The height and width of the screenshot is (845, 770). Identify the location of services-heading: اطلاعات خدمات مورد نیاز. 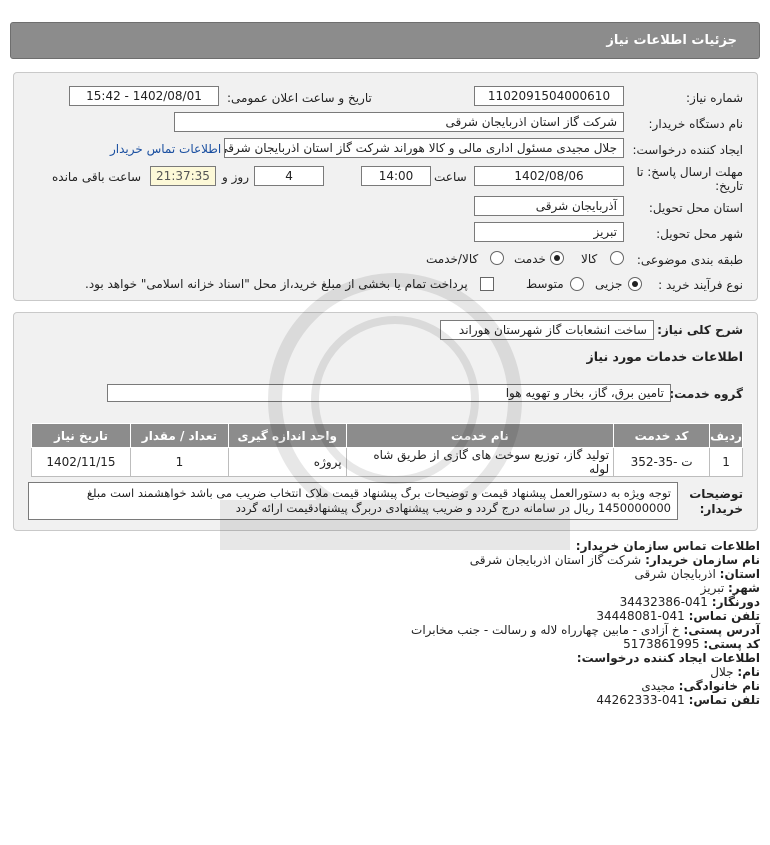
(665, 356).